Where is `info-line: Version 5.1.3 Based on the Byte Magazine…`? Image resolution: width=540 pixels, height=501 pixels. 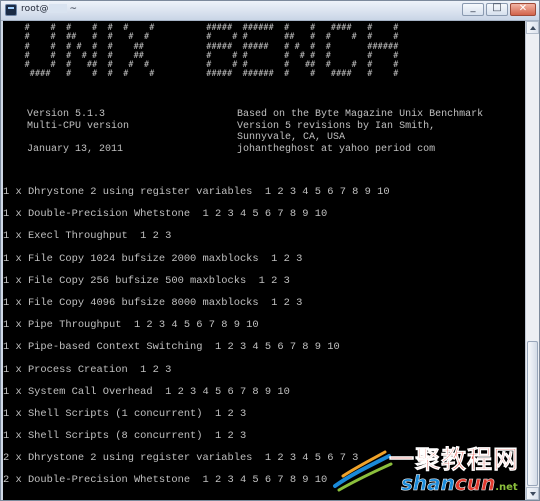 info-line: Version 5.1.3 Based on the Byte Magazine… is located at coordinates (246, 114).